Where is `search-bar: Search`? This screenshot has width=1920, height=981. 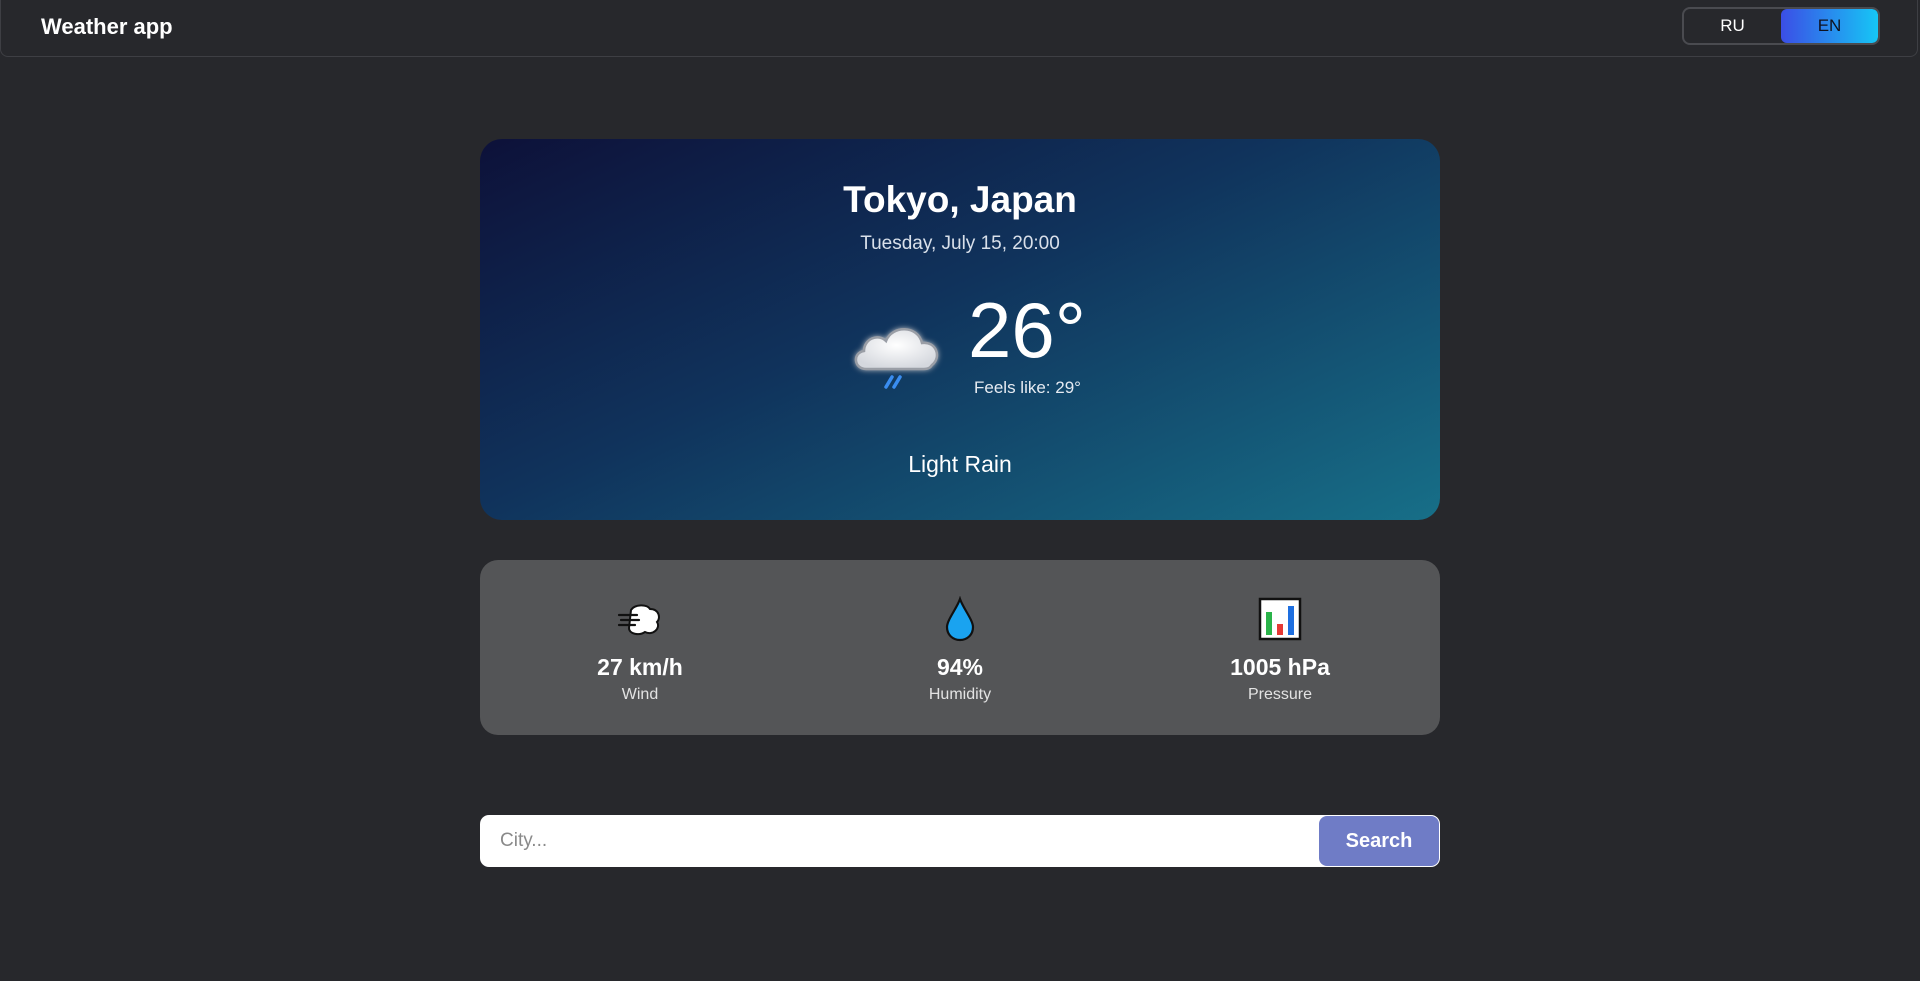
search-bar: Search is located at coordinates (960, 841).